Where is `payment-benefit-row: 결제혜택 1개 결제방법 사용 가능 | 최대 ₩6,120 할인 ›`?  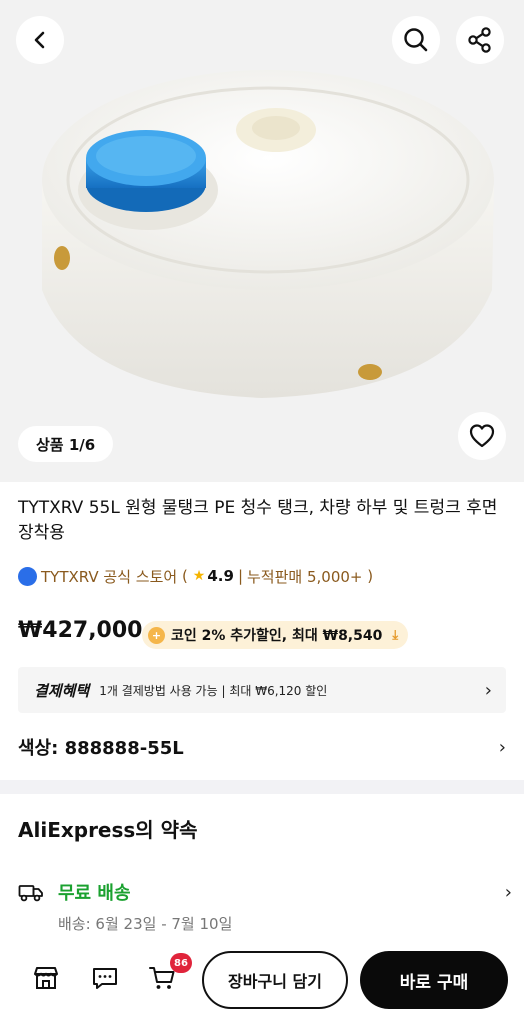
payment-benefit-row: 결제혜택 1개 결제방법 사용 가능 | 최대 ₩6,120 할인 › is located at coordinates (262, 690).